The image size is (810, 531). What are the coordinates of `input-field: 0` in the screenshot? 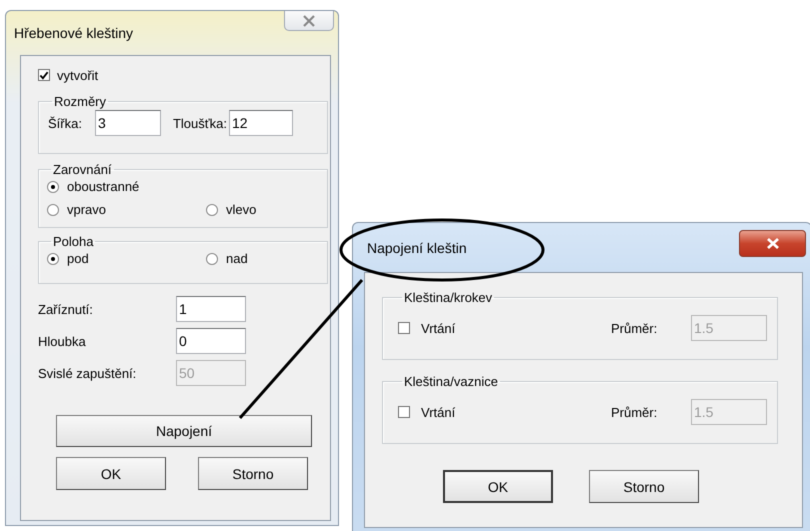 It's located at (211, 341).